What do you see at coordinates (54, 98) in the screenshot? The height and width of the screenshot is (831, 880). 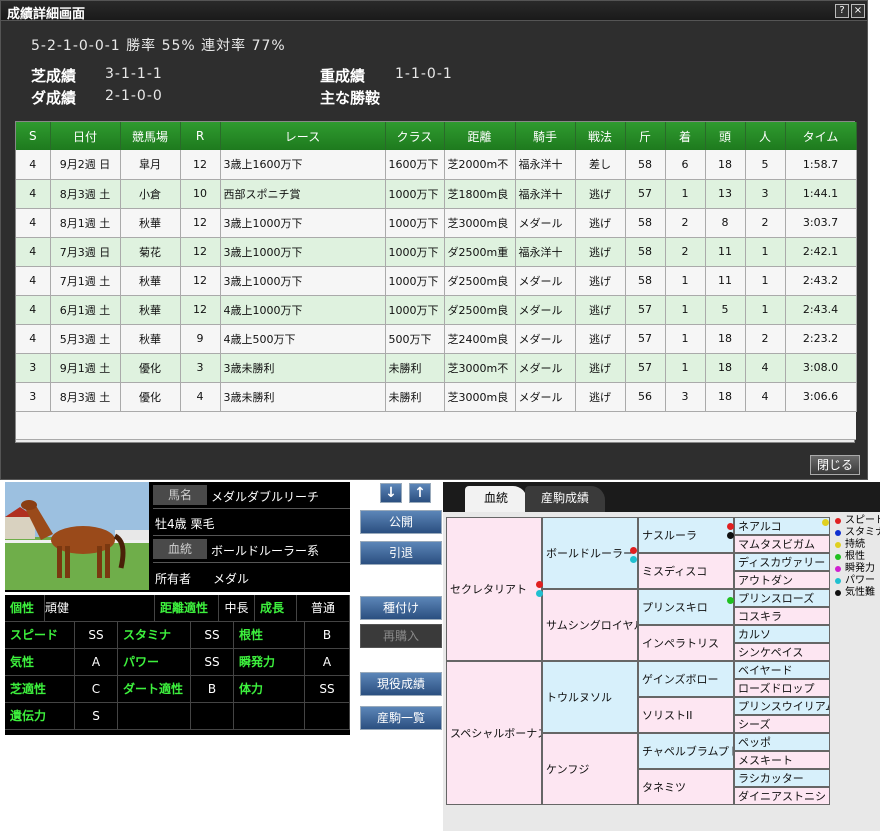 I see `dirt-record-label: ダ成績` at bounding box center [54, 98].